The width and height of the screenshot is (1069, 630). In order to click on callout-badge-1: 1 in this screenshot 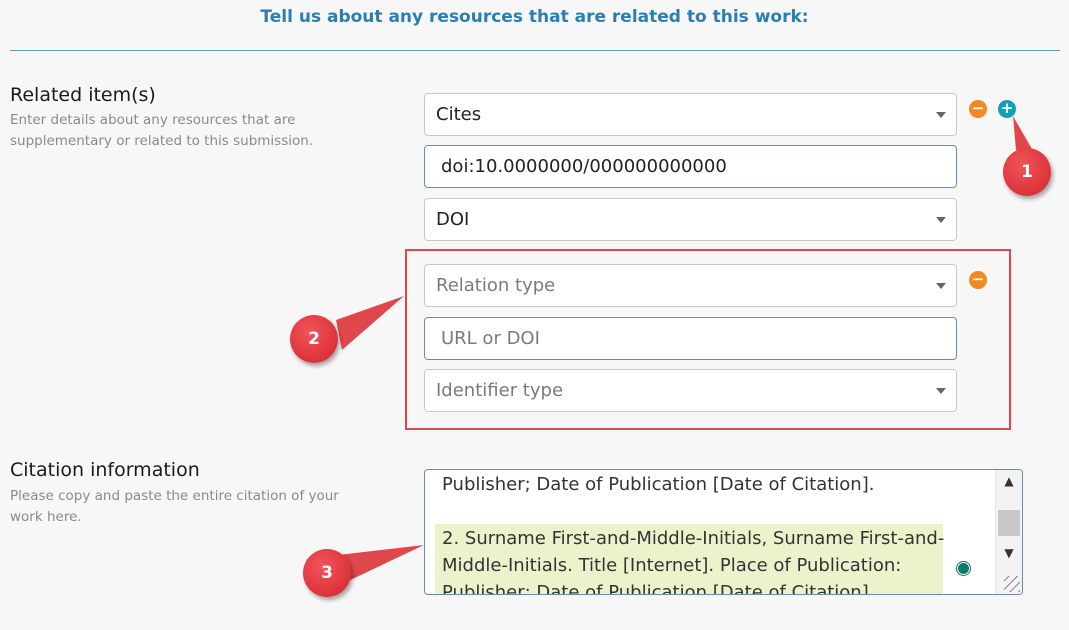, I will do `click(1027, 172)`.